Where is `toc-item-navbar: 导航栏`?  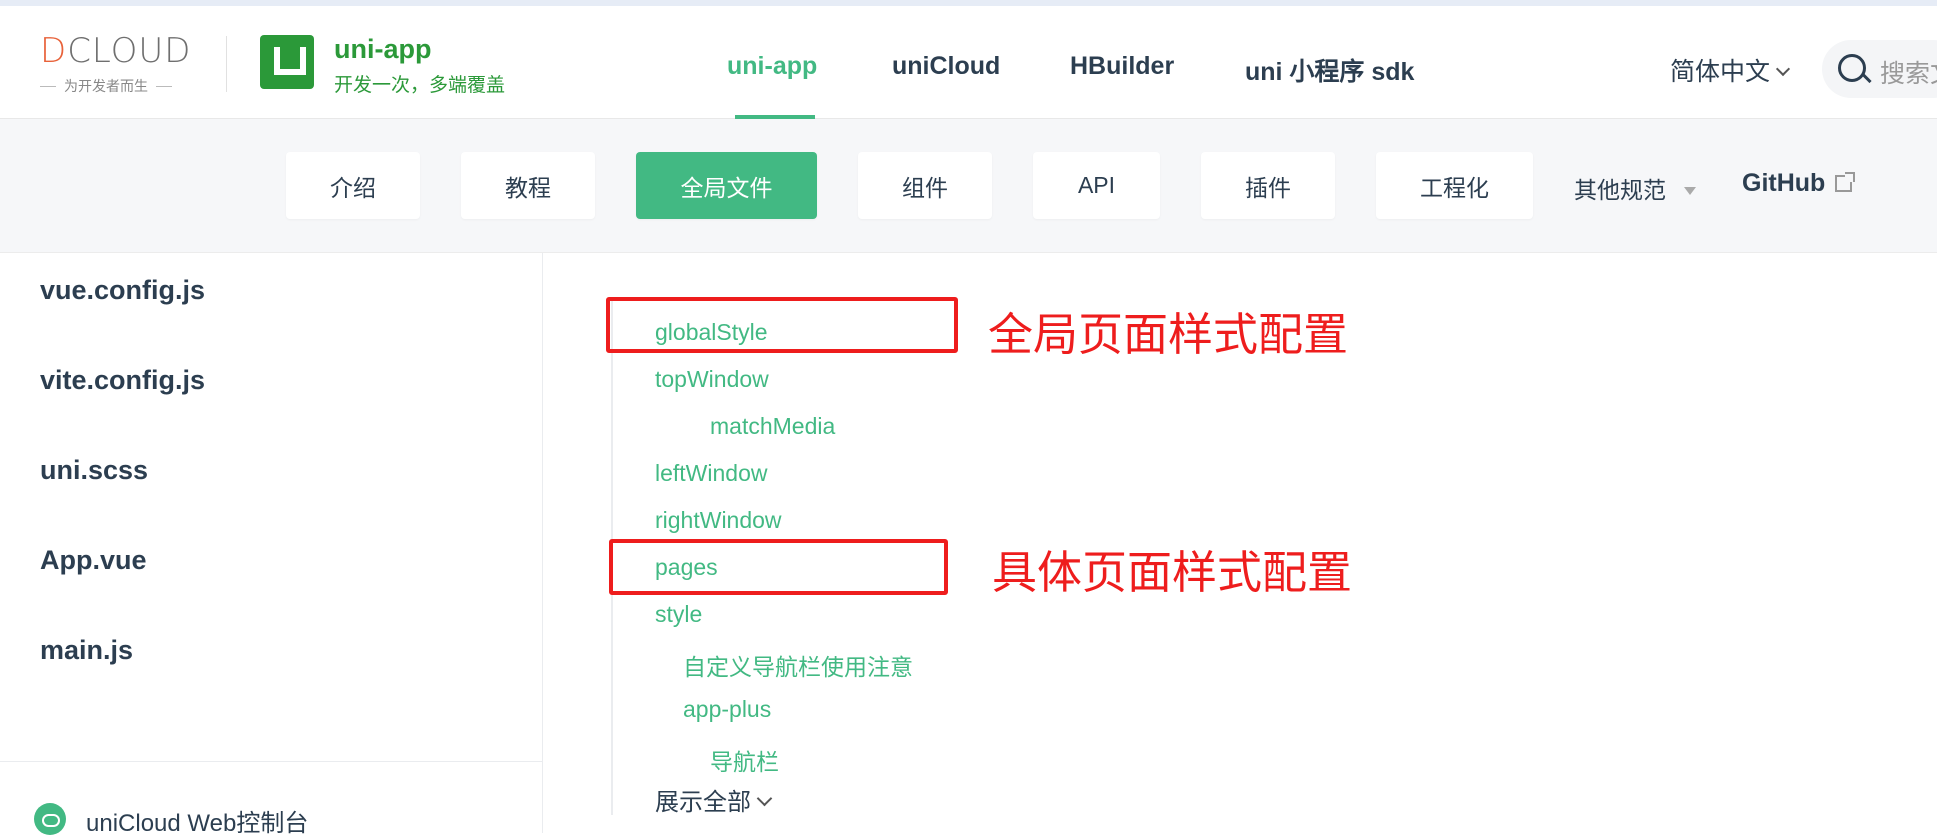 toc-item-navbar: 导航栏 is located at coordinates (744, 760).